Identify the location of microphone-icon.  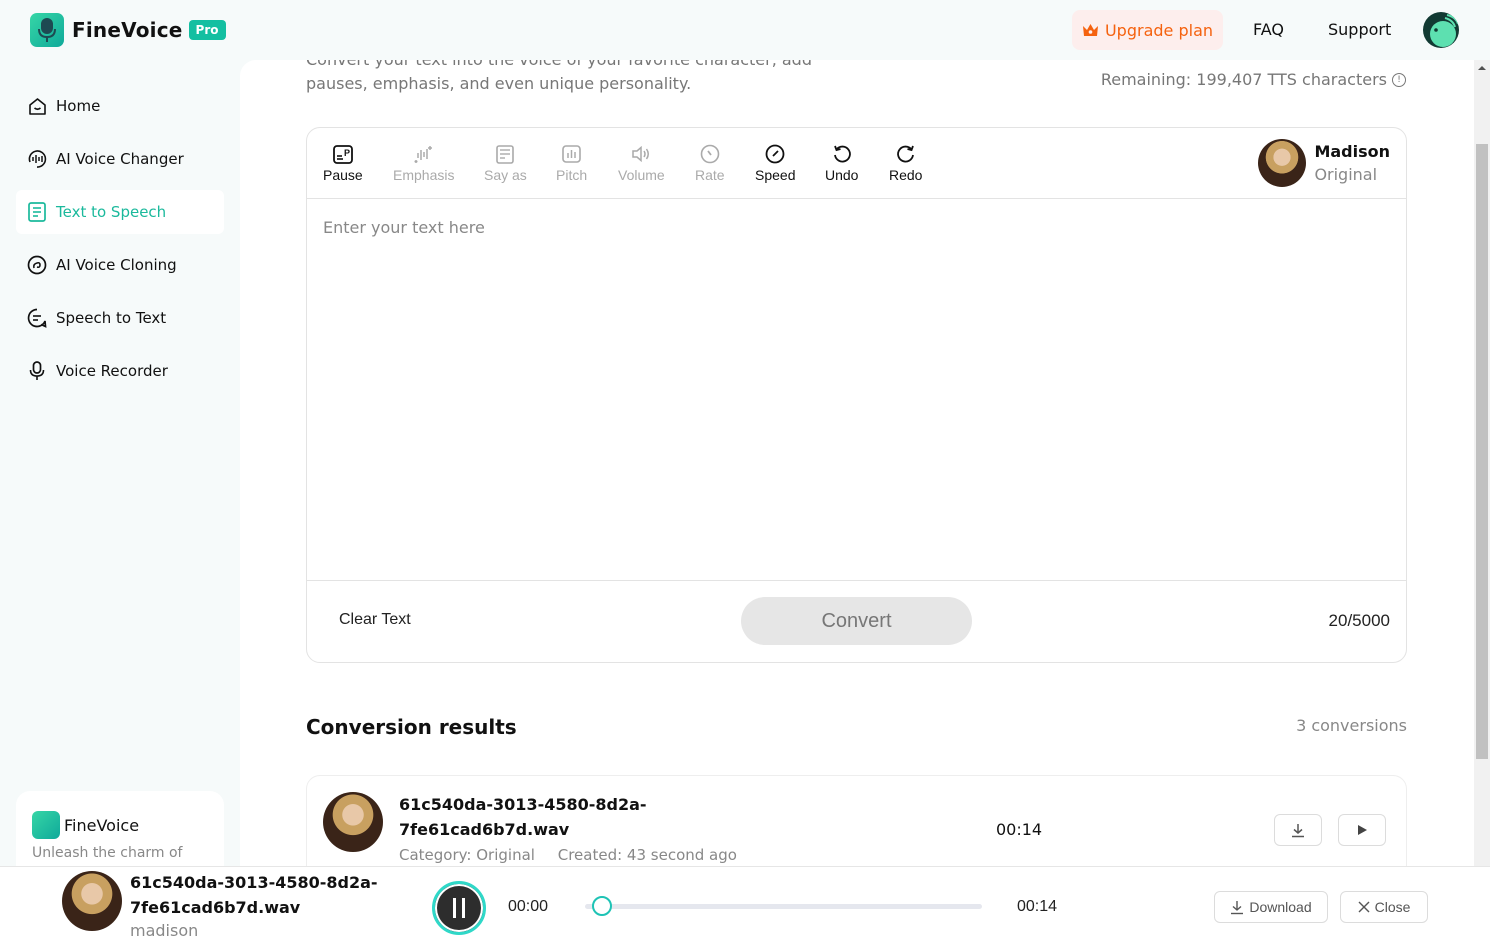
(37, 371).